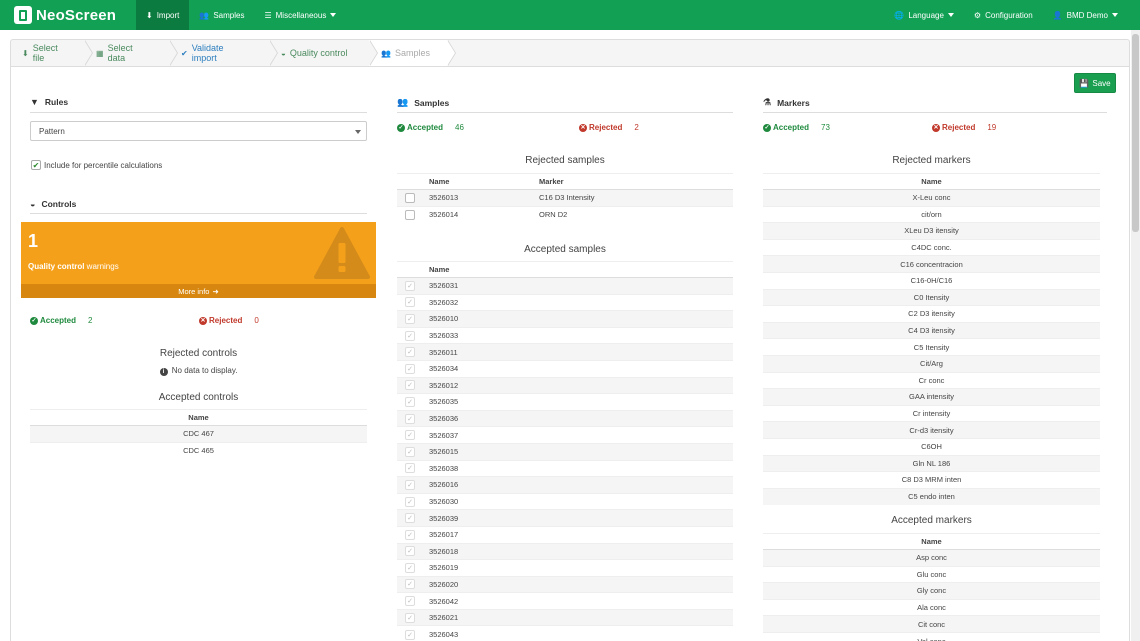 The image size is (1140, 641). Describe the element at coordinates (565, 402) in the screenshot. I see `table-row: ✓ 3526035` at that location.